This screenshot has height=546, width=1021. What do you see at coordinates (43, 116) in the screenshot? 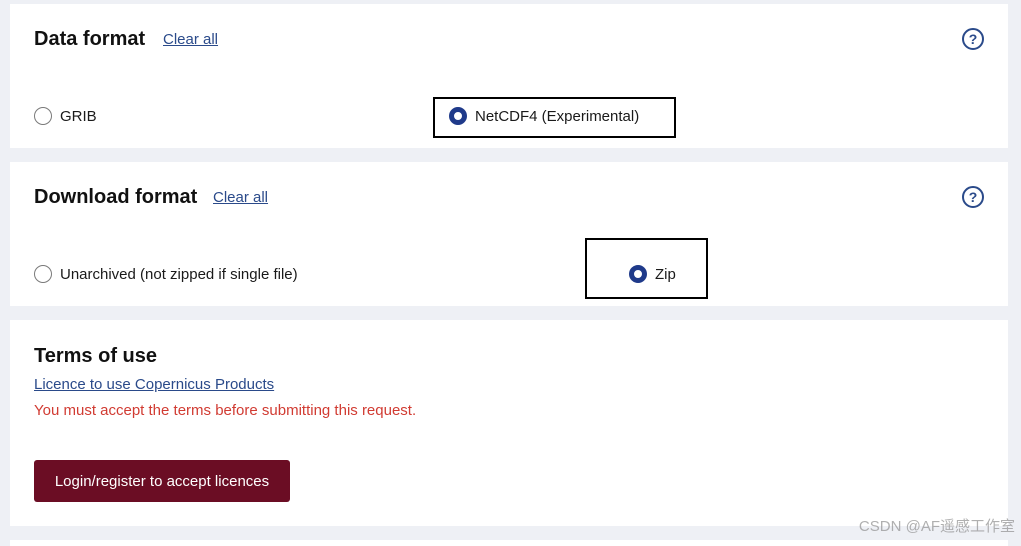
I see `grib-radio` at bounding box center [43, 116].